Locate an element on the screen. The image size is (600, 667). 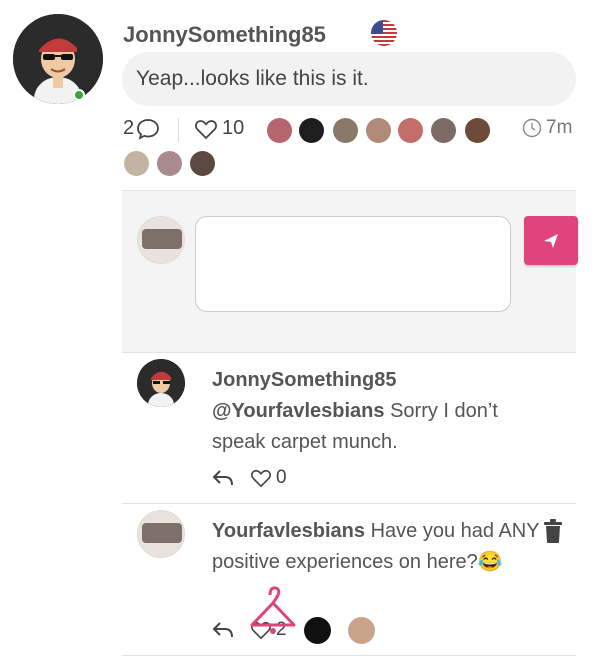
comment-like-count: 0 is located at coordinates (281, 477).